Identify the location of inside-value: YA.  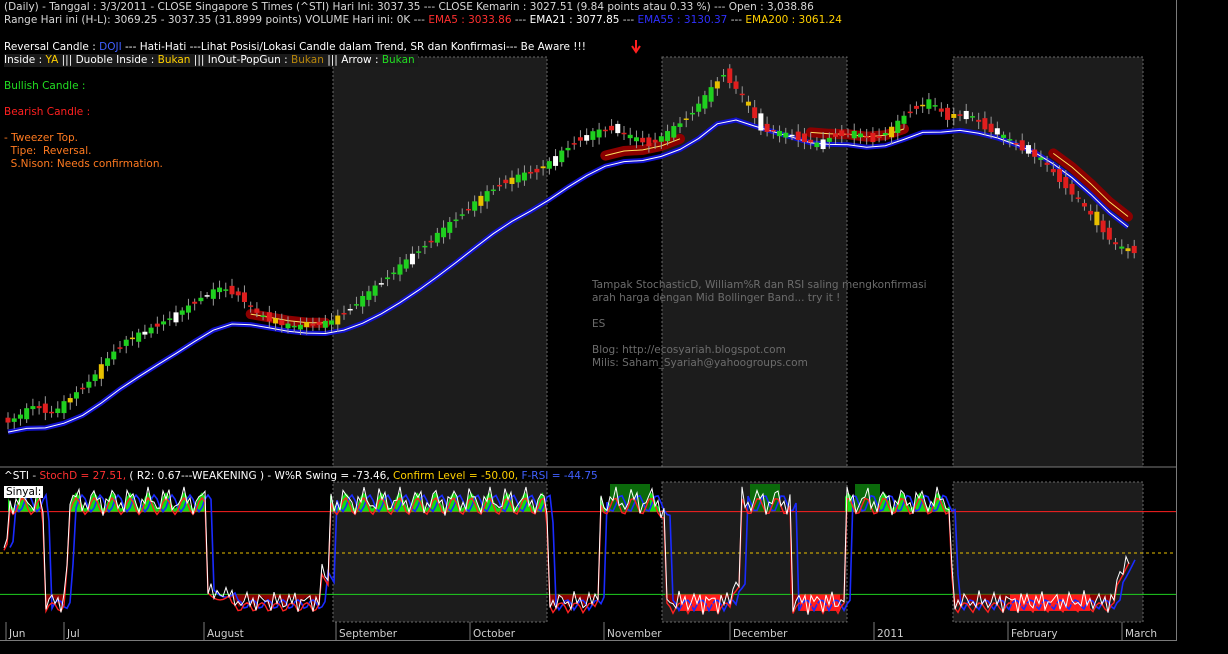
(52, 60).